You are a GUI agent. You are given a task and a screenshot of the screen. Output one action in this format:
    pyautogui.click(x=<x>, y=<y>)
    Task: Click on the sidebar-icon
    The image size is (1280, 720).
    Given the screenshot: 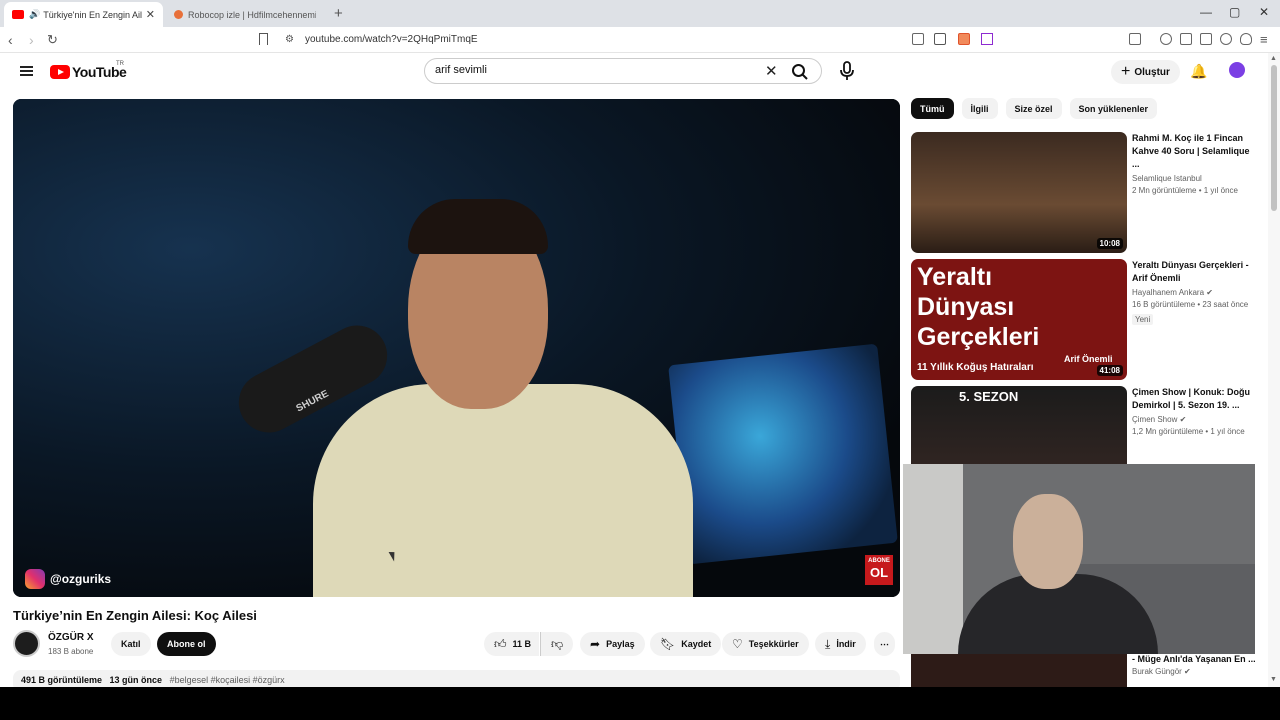 What is the action you would take?
    pyautogui.click(x=1135, y=39)
    